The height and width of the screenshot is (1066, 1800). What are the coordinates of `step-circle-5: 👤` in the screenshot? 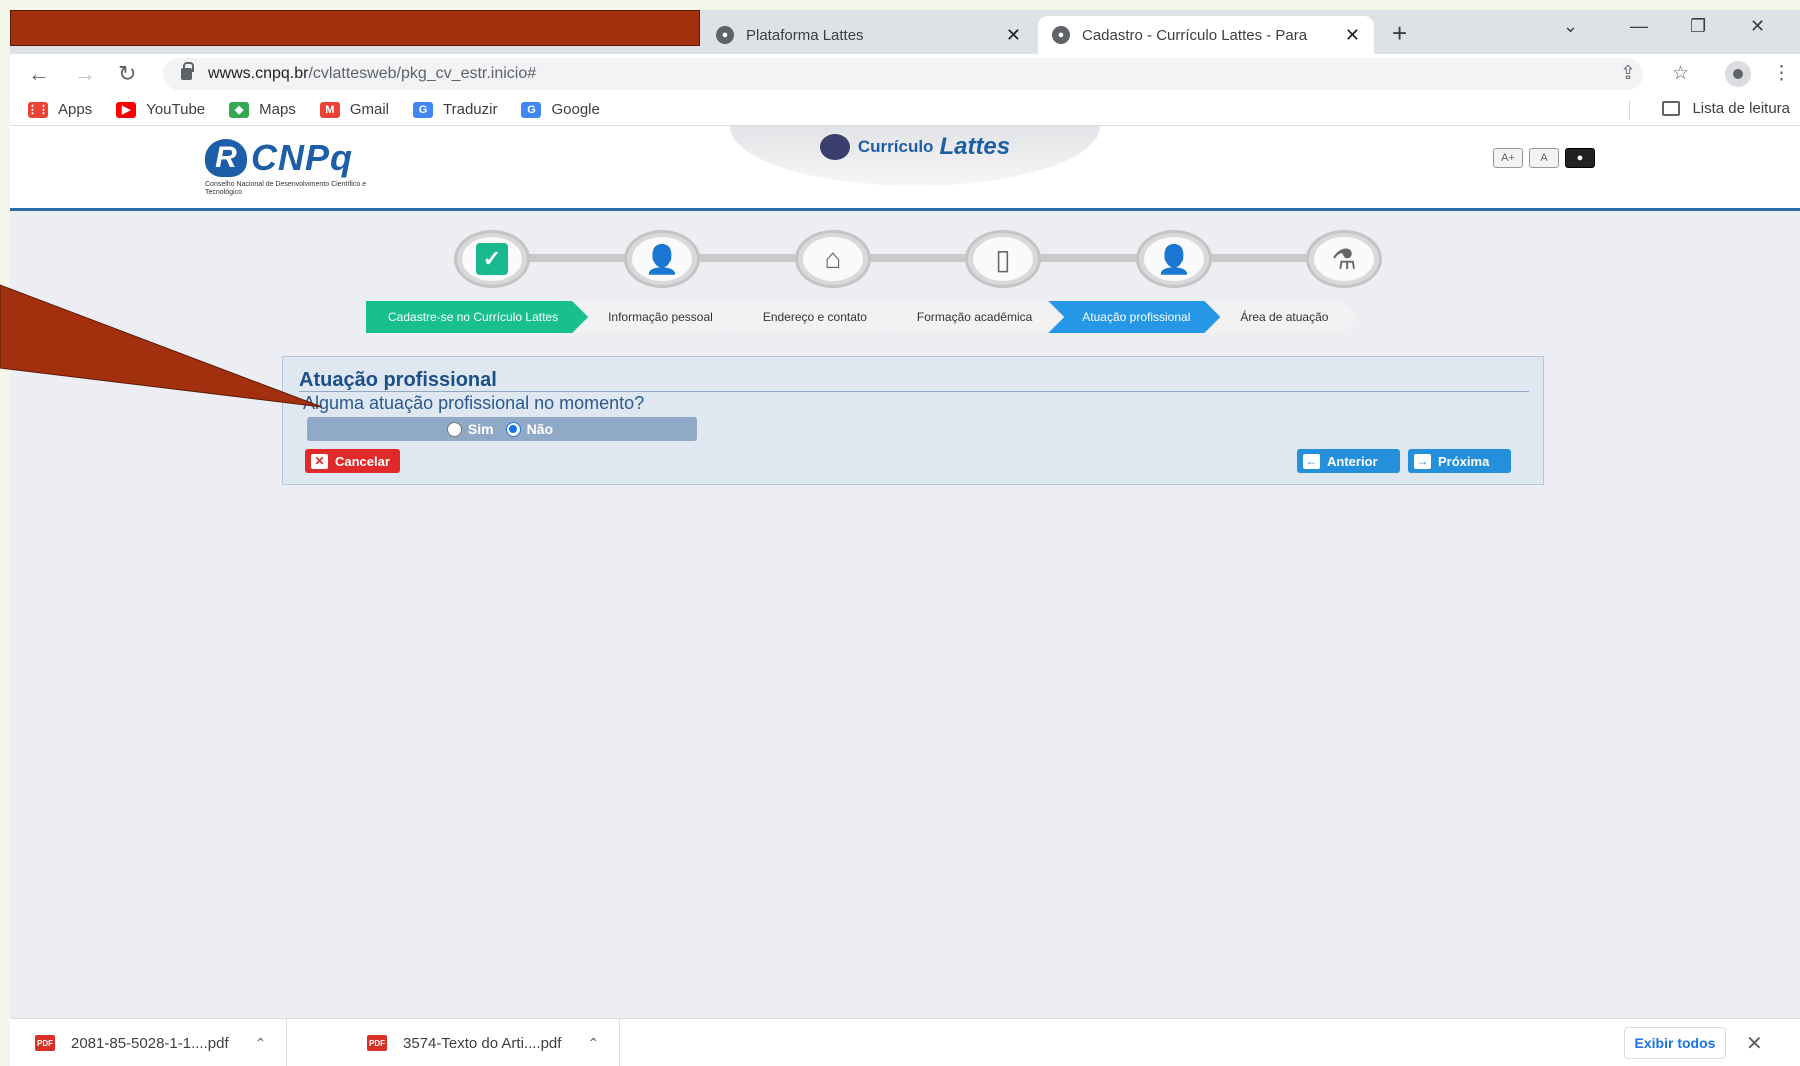 It's located at (1174, 259).